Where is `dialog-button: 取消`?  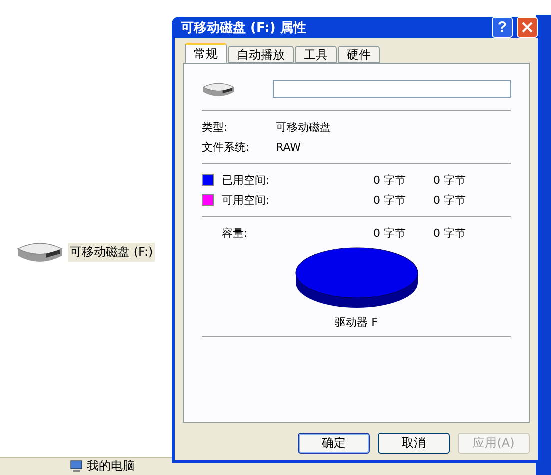 dialog-button: 取消 is located at coordinates (414, 443).